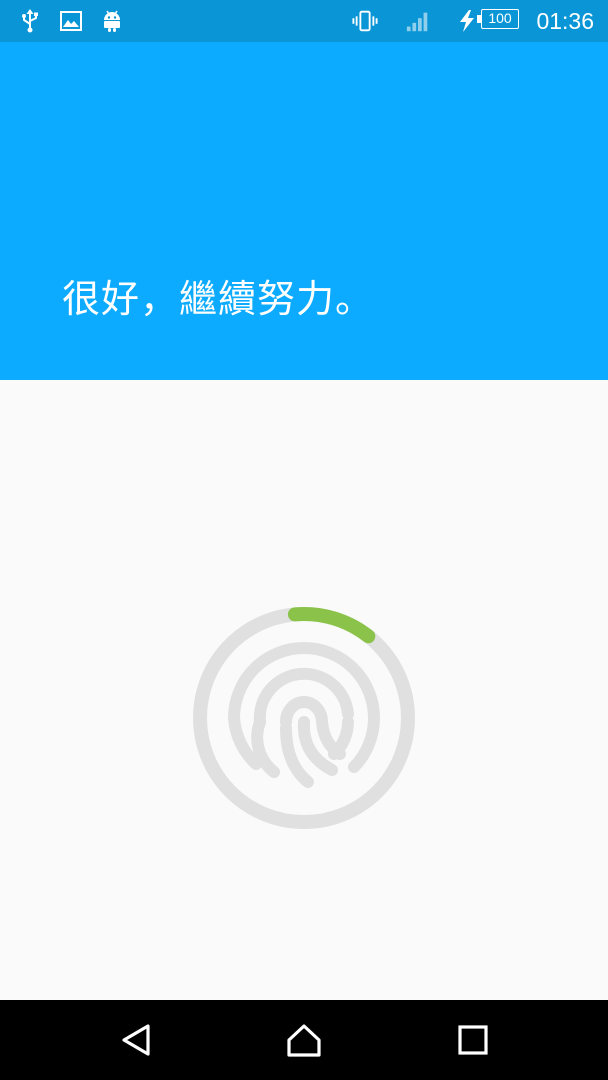 The height and width of the screenshot is (1080, 608). I want to click on status-time: 01:36, so click(565, 21).